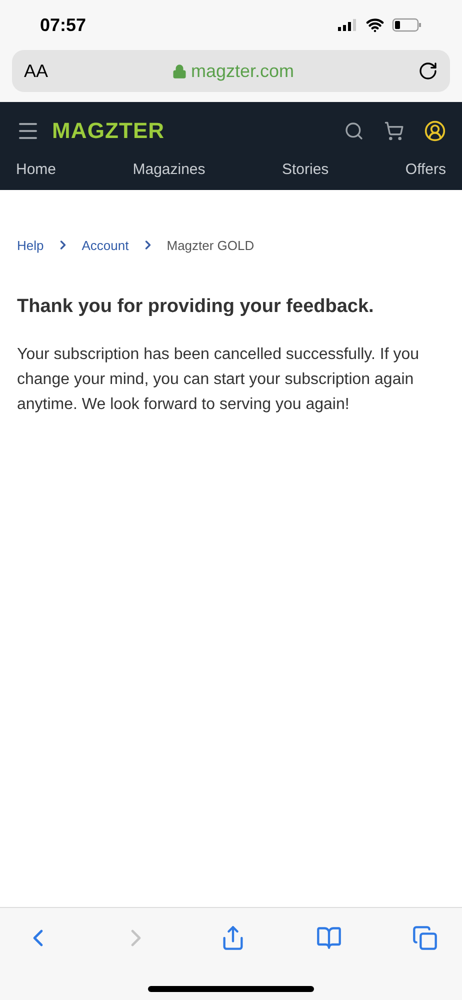 The image size is (462, 1000). I want to click on battery-icon, so click(407, 25).